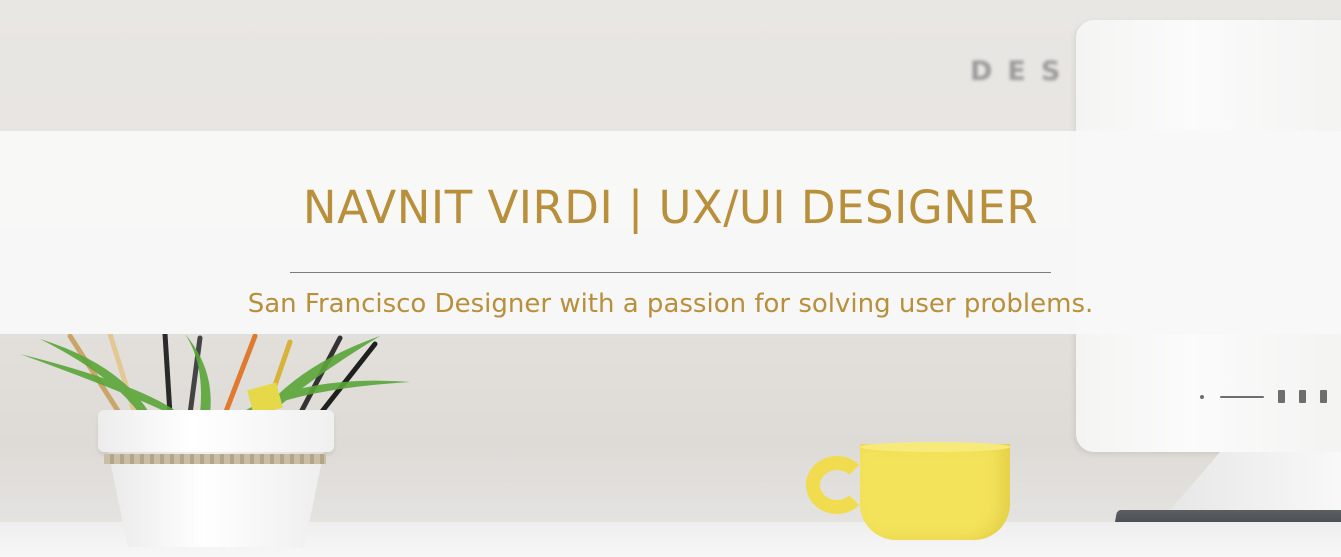 The height and width of the screenshot is (557, 1341). I want to click on coffee-cup-rim, so click(935, 447).